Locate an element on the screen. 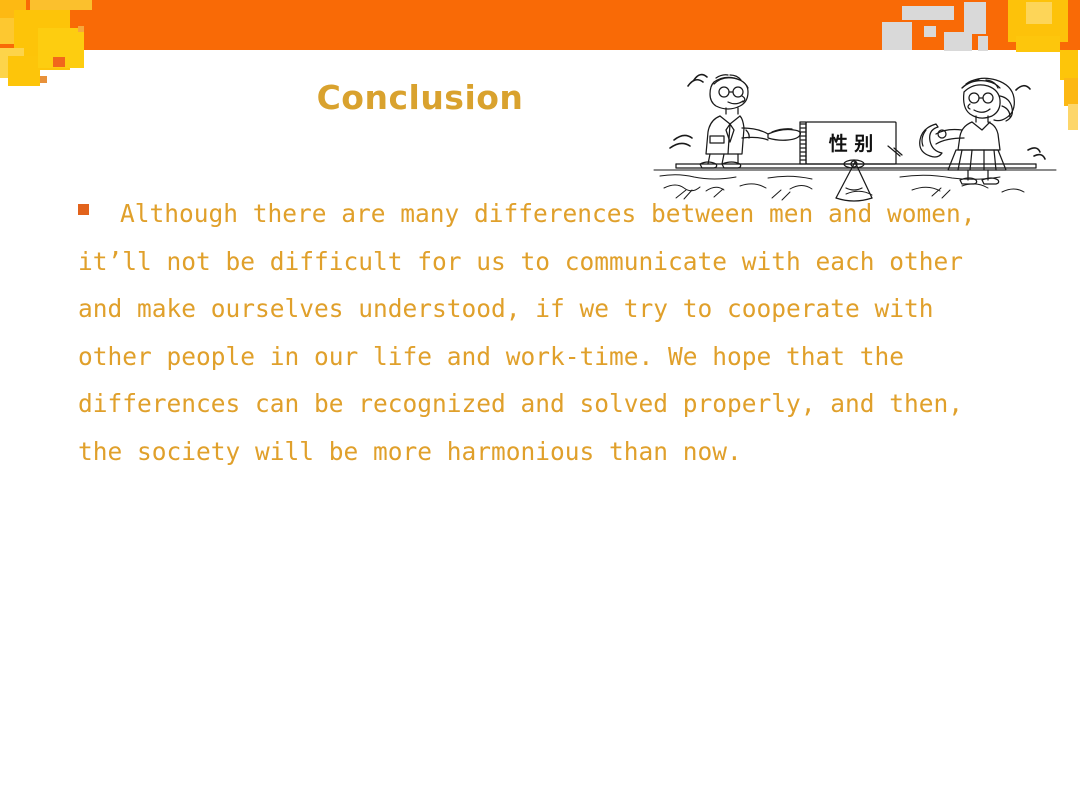  signboard-text: 性 别 is located at coordinates (851, 143).